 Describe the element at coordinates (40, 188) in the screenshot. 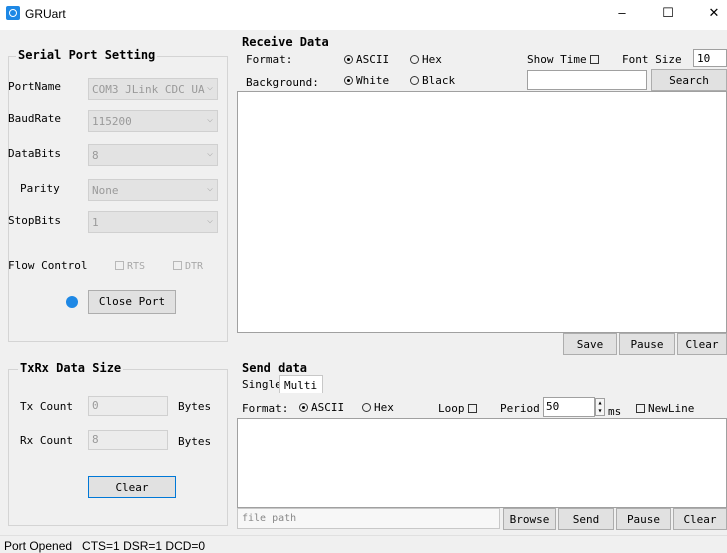

I see `parity-label: Parity` at that location.